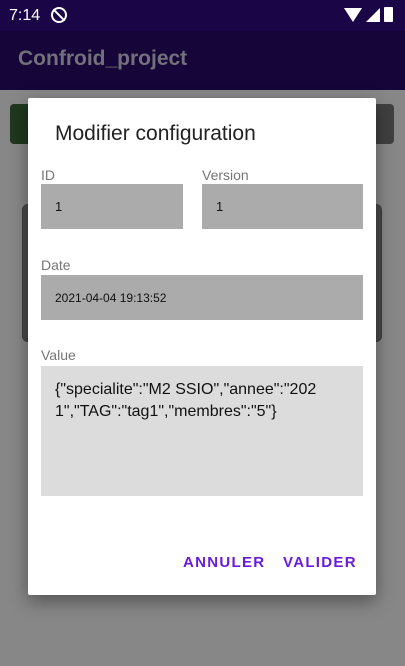 This screenshot has width=405, height=666. Describe the element at coordinates (388, 14) in the screenshot. I see `battery-icon` at that location.